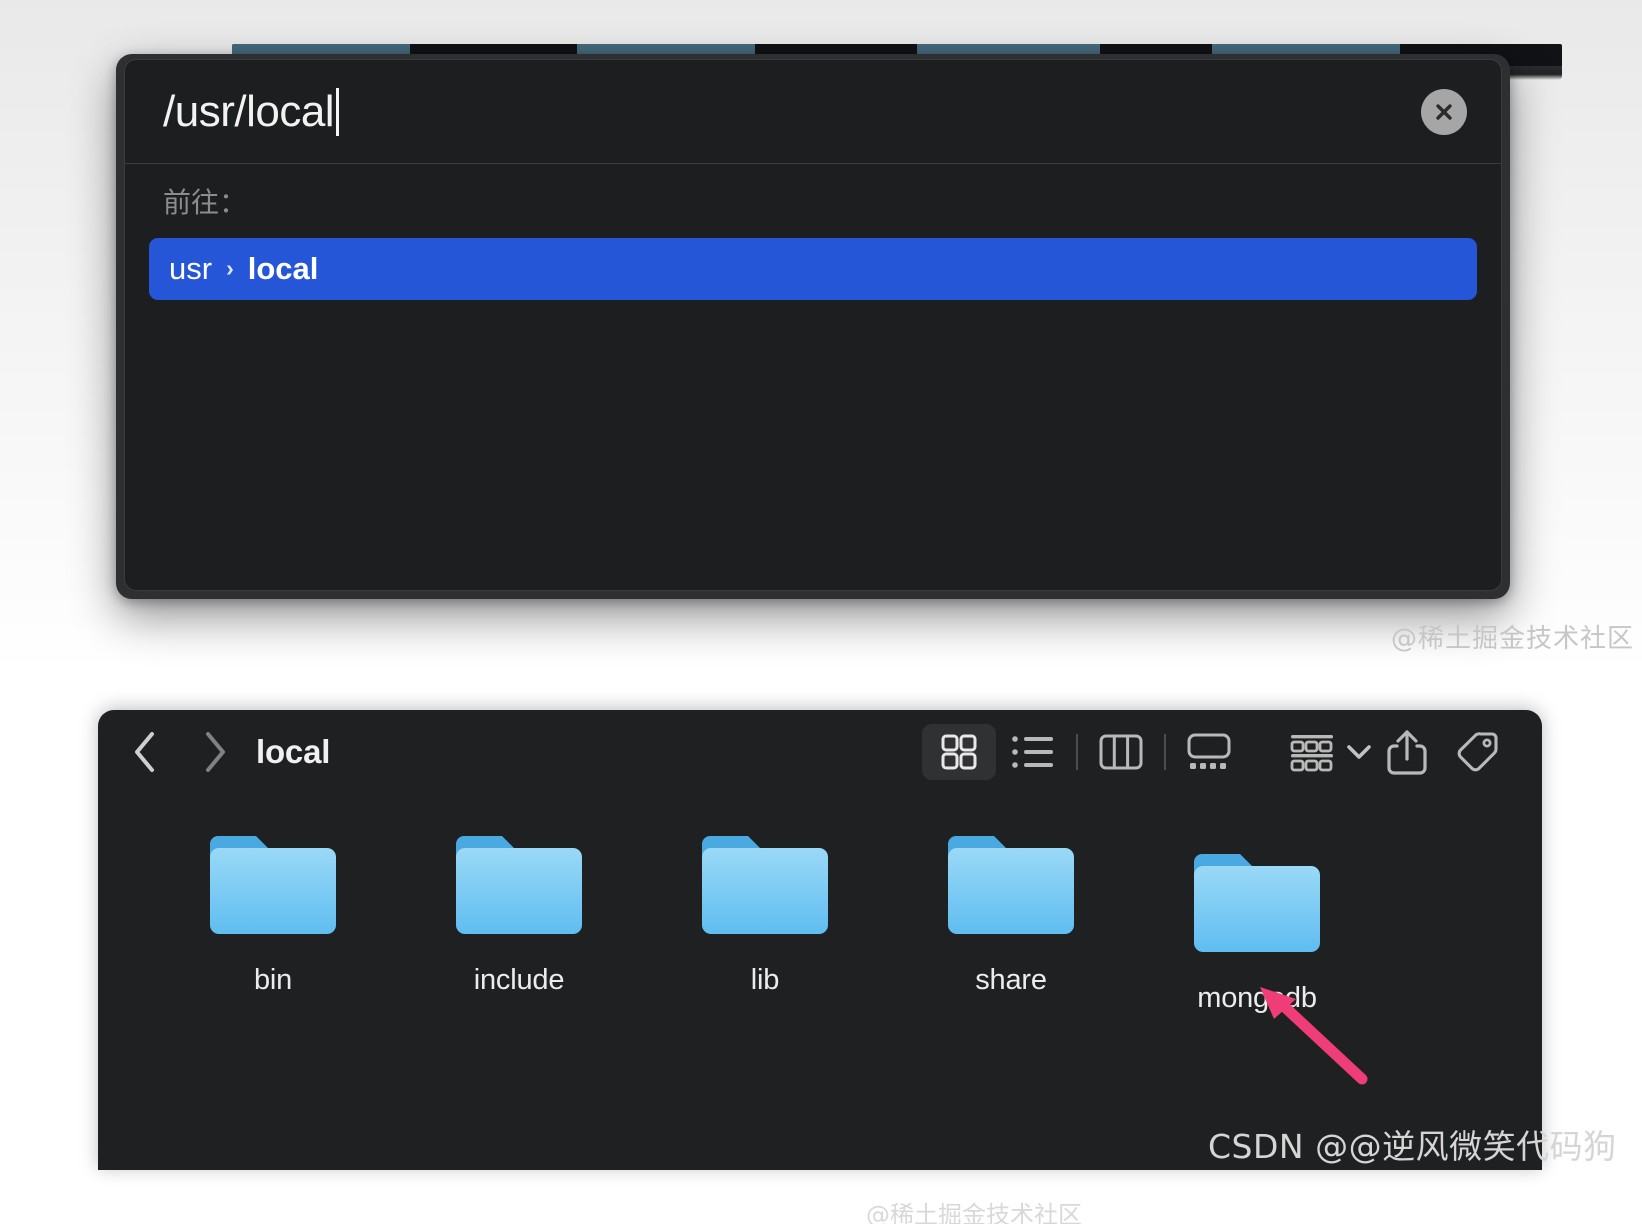 This screenshot has height=1224, width=1642. I want to click on goto-path-field: /usr/local, so click(813, 112).